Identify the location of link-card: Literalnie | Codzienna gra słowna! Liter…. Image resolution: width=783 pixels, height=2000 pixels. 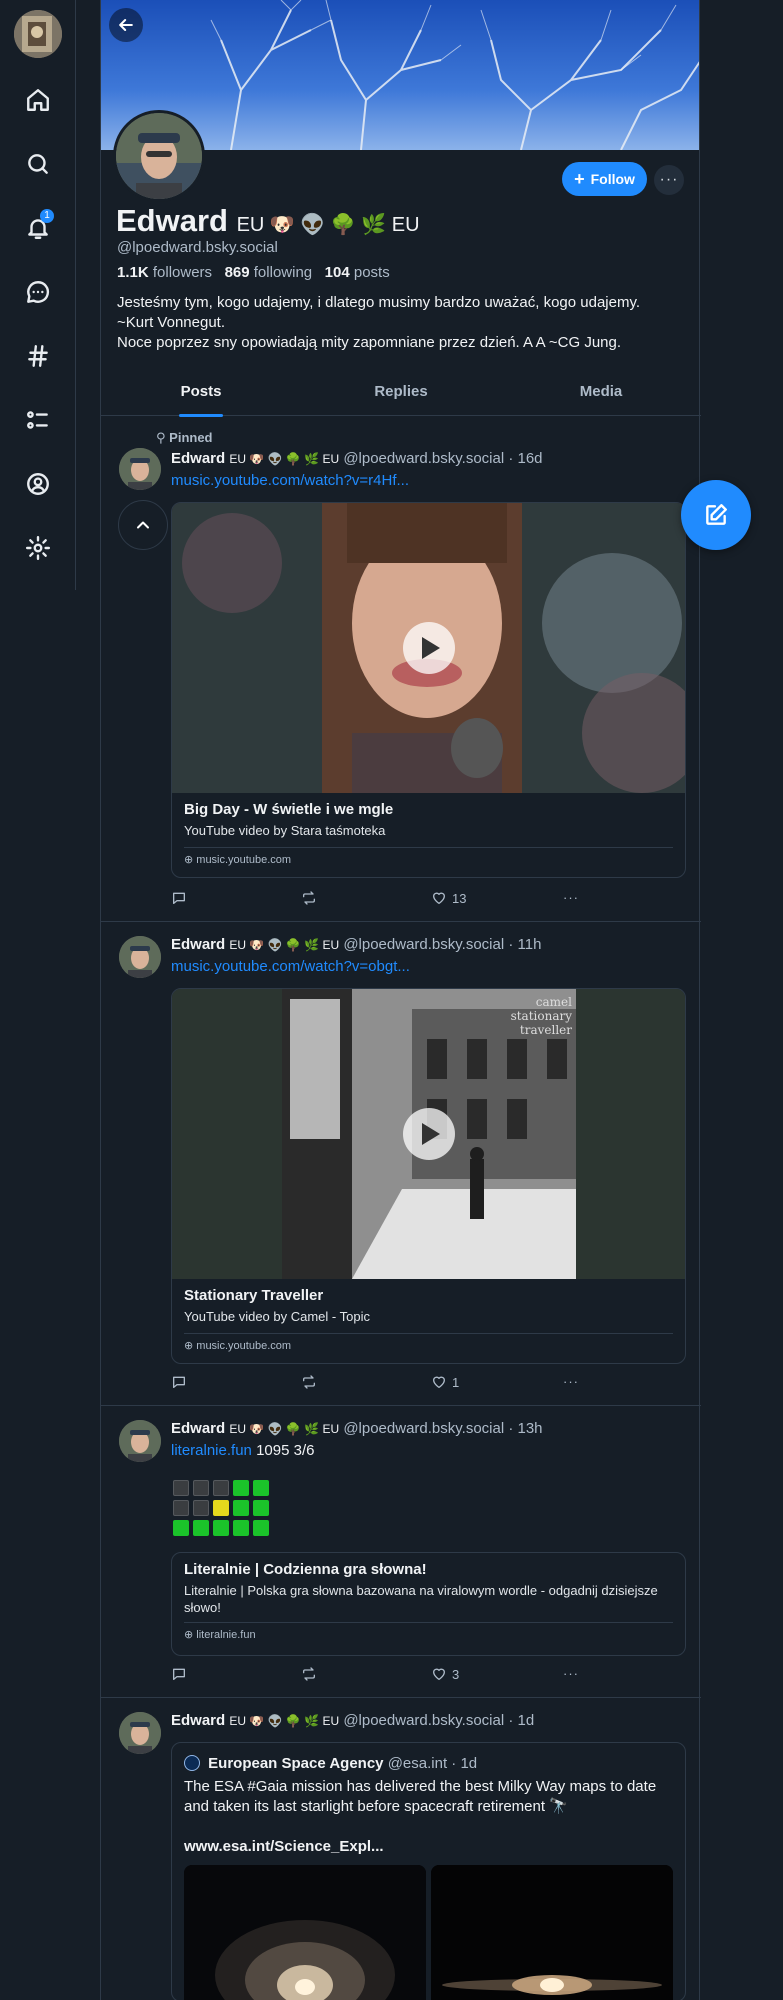
(428, 1604).